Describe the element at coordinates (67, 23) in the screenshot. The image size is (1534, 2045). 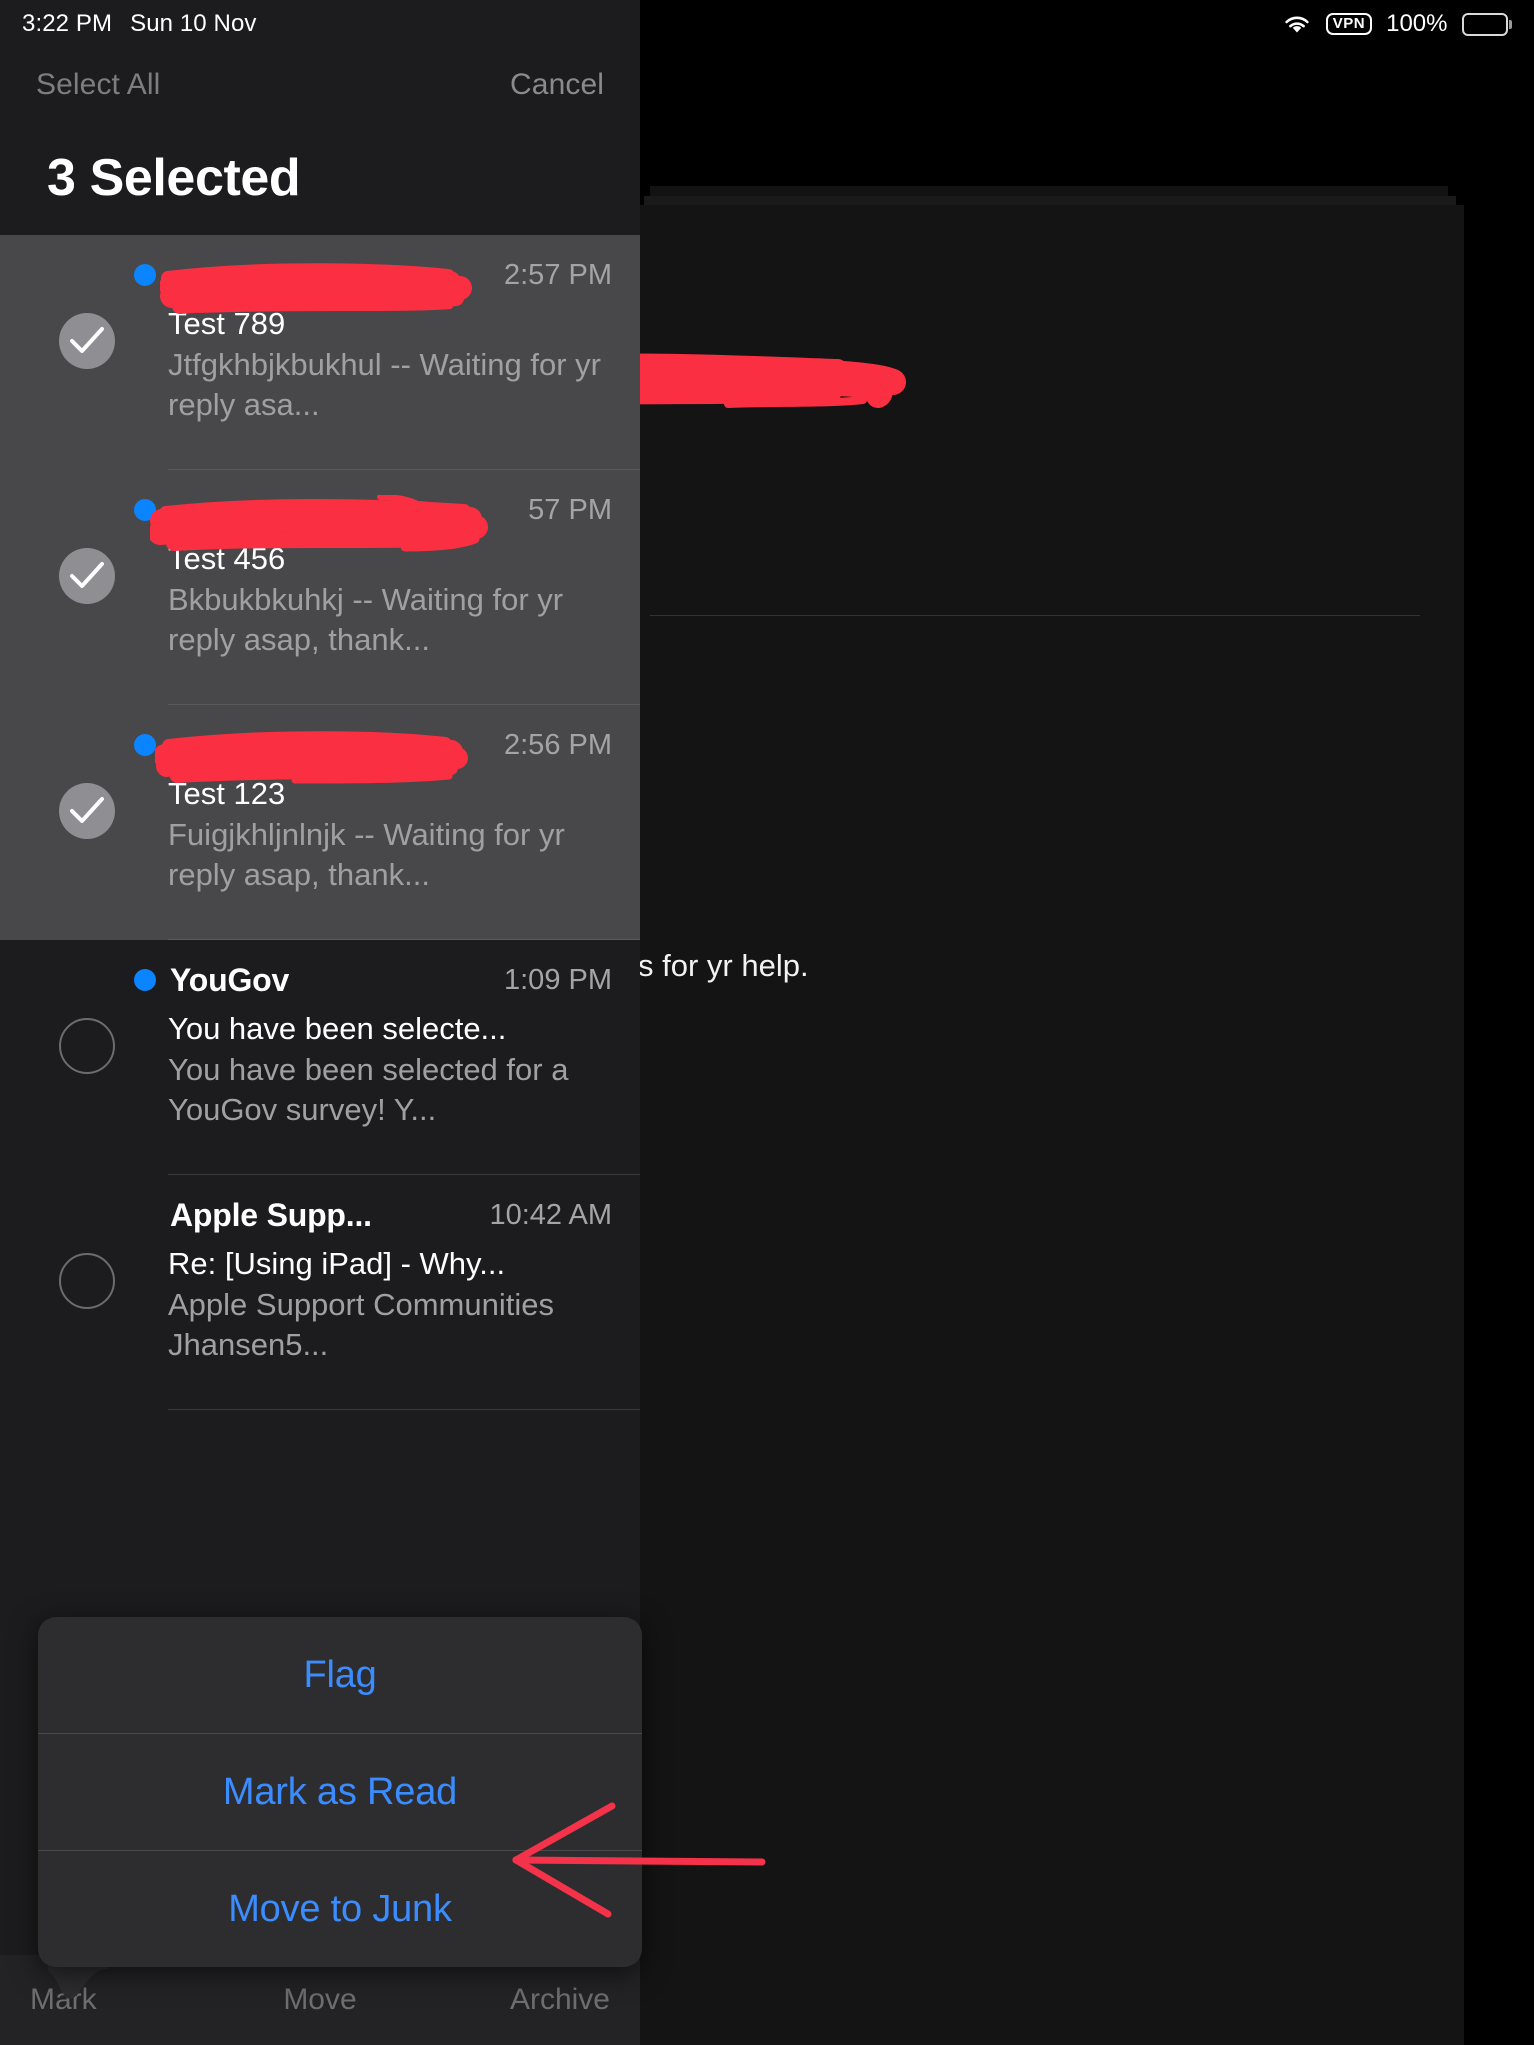
I see `status-time: 3:22 PM` at that location.